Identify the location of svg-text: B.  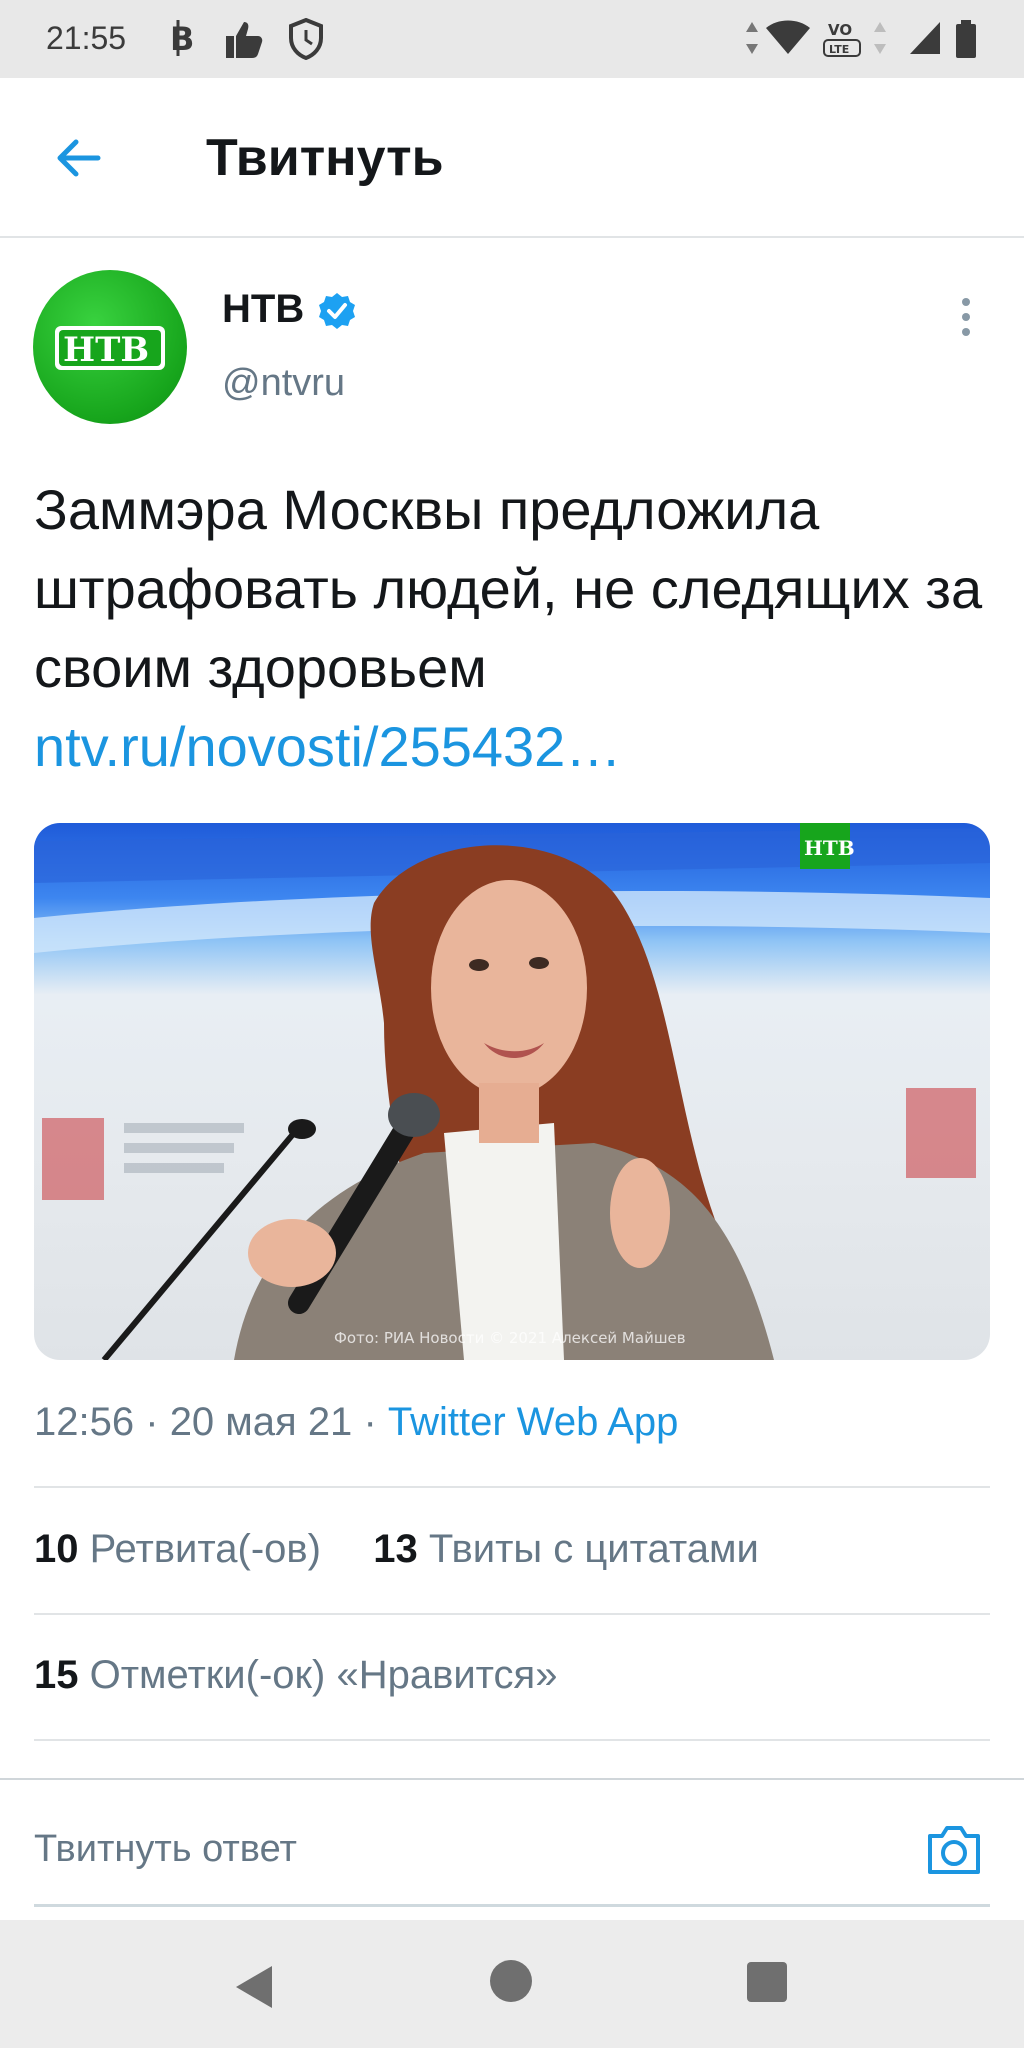
(182, 39).